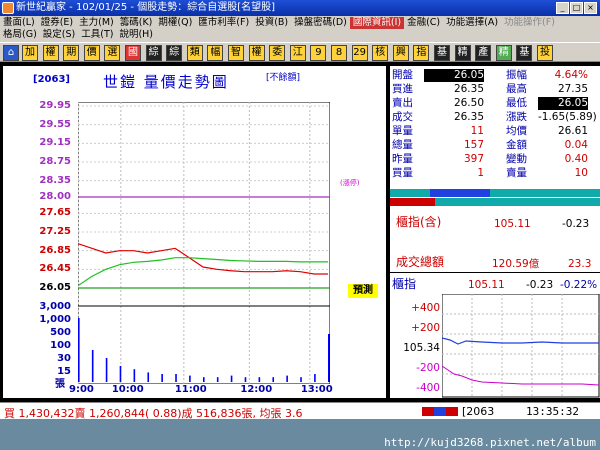 Image resolution: width=600 pixels, height=450 pixels. Describe the element at coordinates (419, 222) in the screenshot. I see `index-label: 櫃指(含)` at that location.